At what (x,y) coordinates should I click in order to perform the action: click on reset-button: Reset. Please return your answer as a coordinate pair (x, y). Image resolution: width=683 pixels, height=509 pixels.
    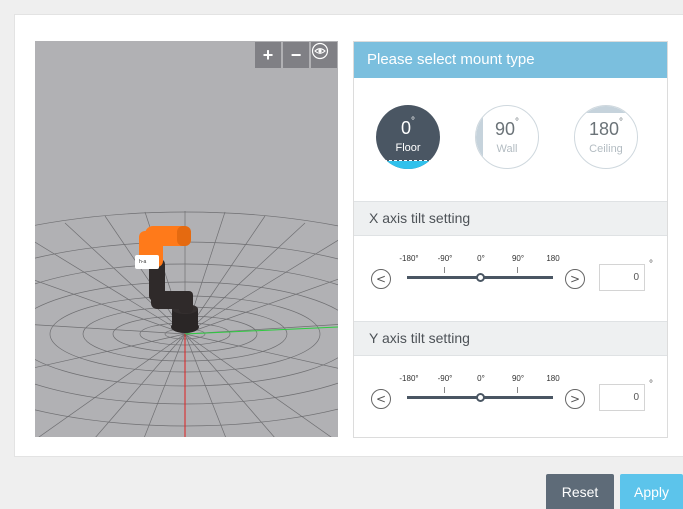
    Looking at the image, I should click on (580, 491).